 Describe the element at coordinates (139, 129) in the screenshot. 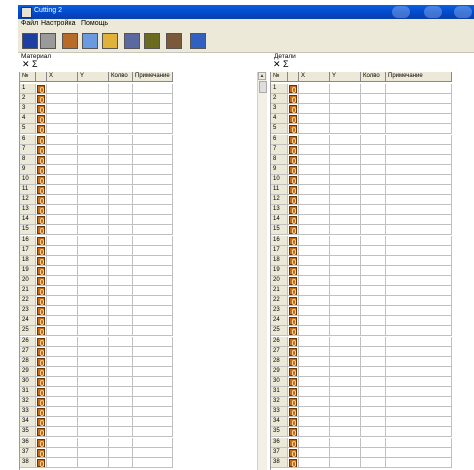

I see `table-row: 5` at that location.